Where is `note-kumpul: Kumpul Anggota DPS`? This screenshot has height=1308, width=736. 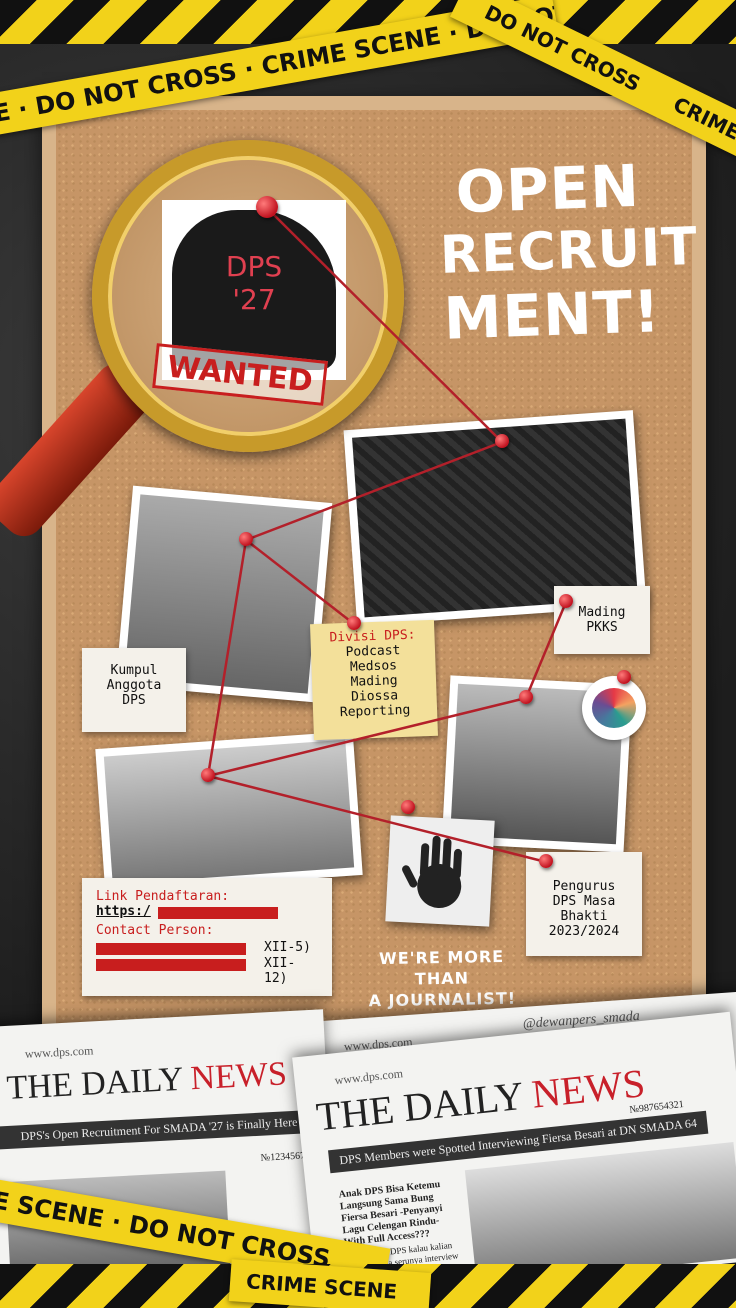 note-kumpul: Kumpul Anggota DPS is located at coordinates (134, 690).